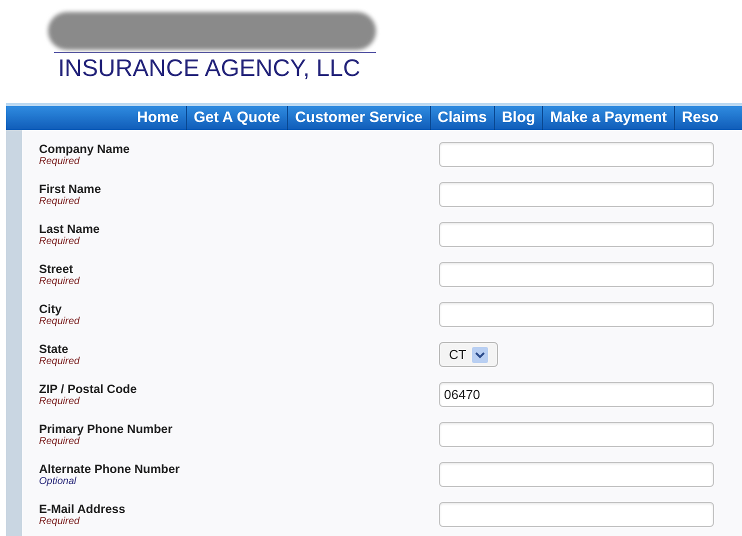 The height and width of the screenshot is (536, 742). Describe the element at coordinates (85, 149) in the screenshot. I see `field-label: Company Name` at that location.